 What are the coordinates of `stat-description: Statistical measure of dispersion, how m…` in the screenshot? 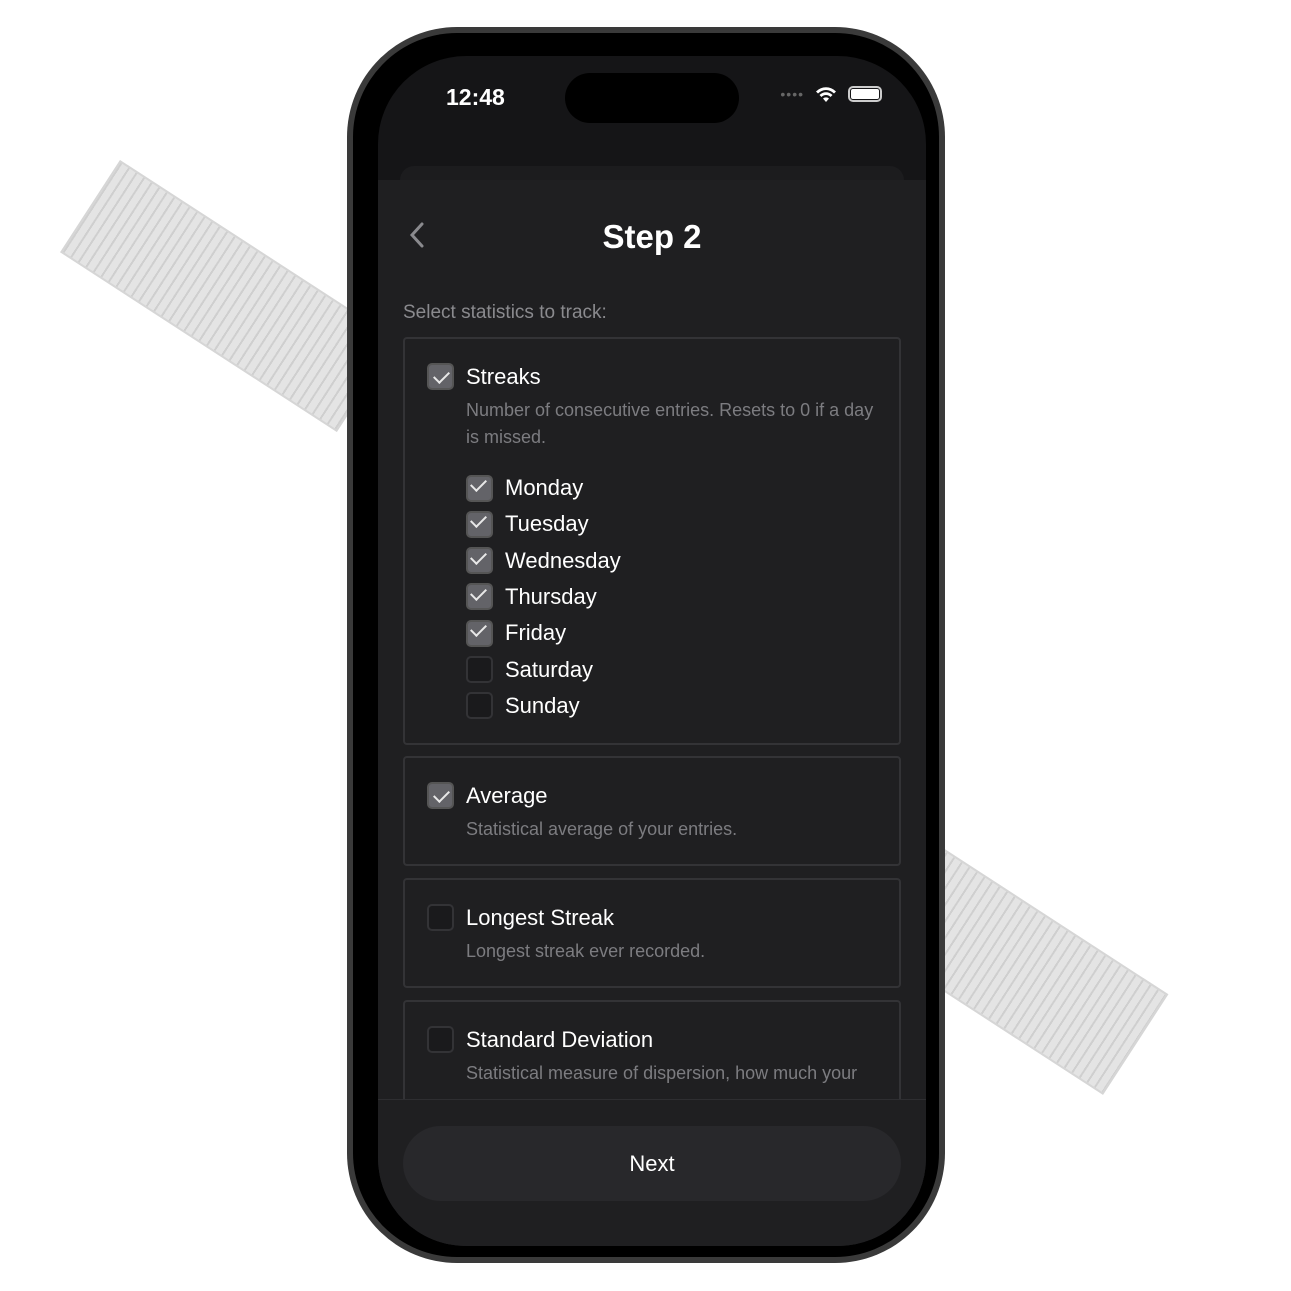 It's located at (662, 1073).